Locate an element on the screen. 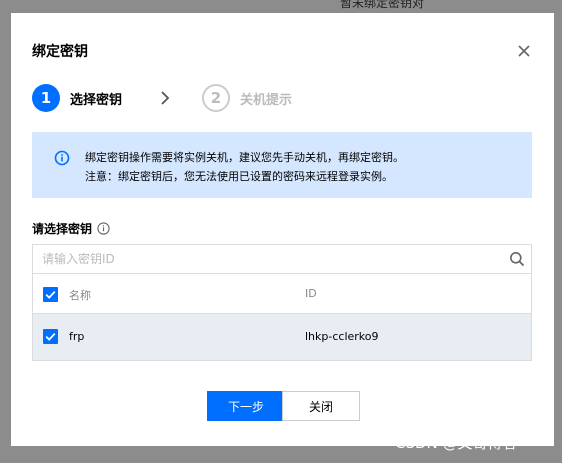 The width and height of the screenshot is (562, 463). step-2-circle: 2 is located at coordinates (216, 98).